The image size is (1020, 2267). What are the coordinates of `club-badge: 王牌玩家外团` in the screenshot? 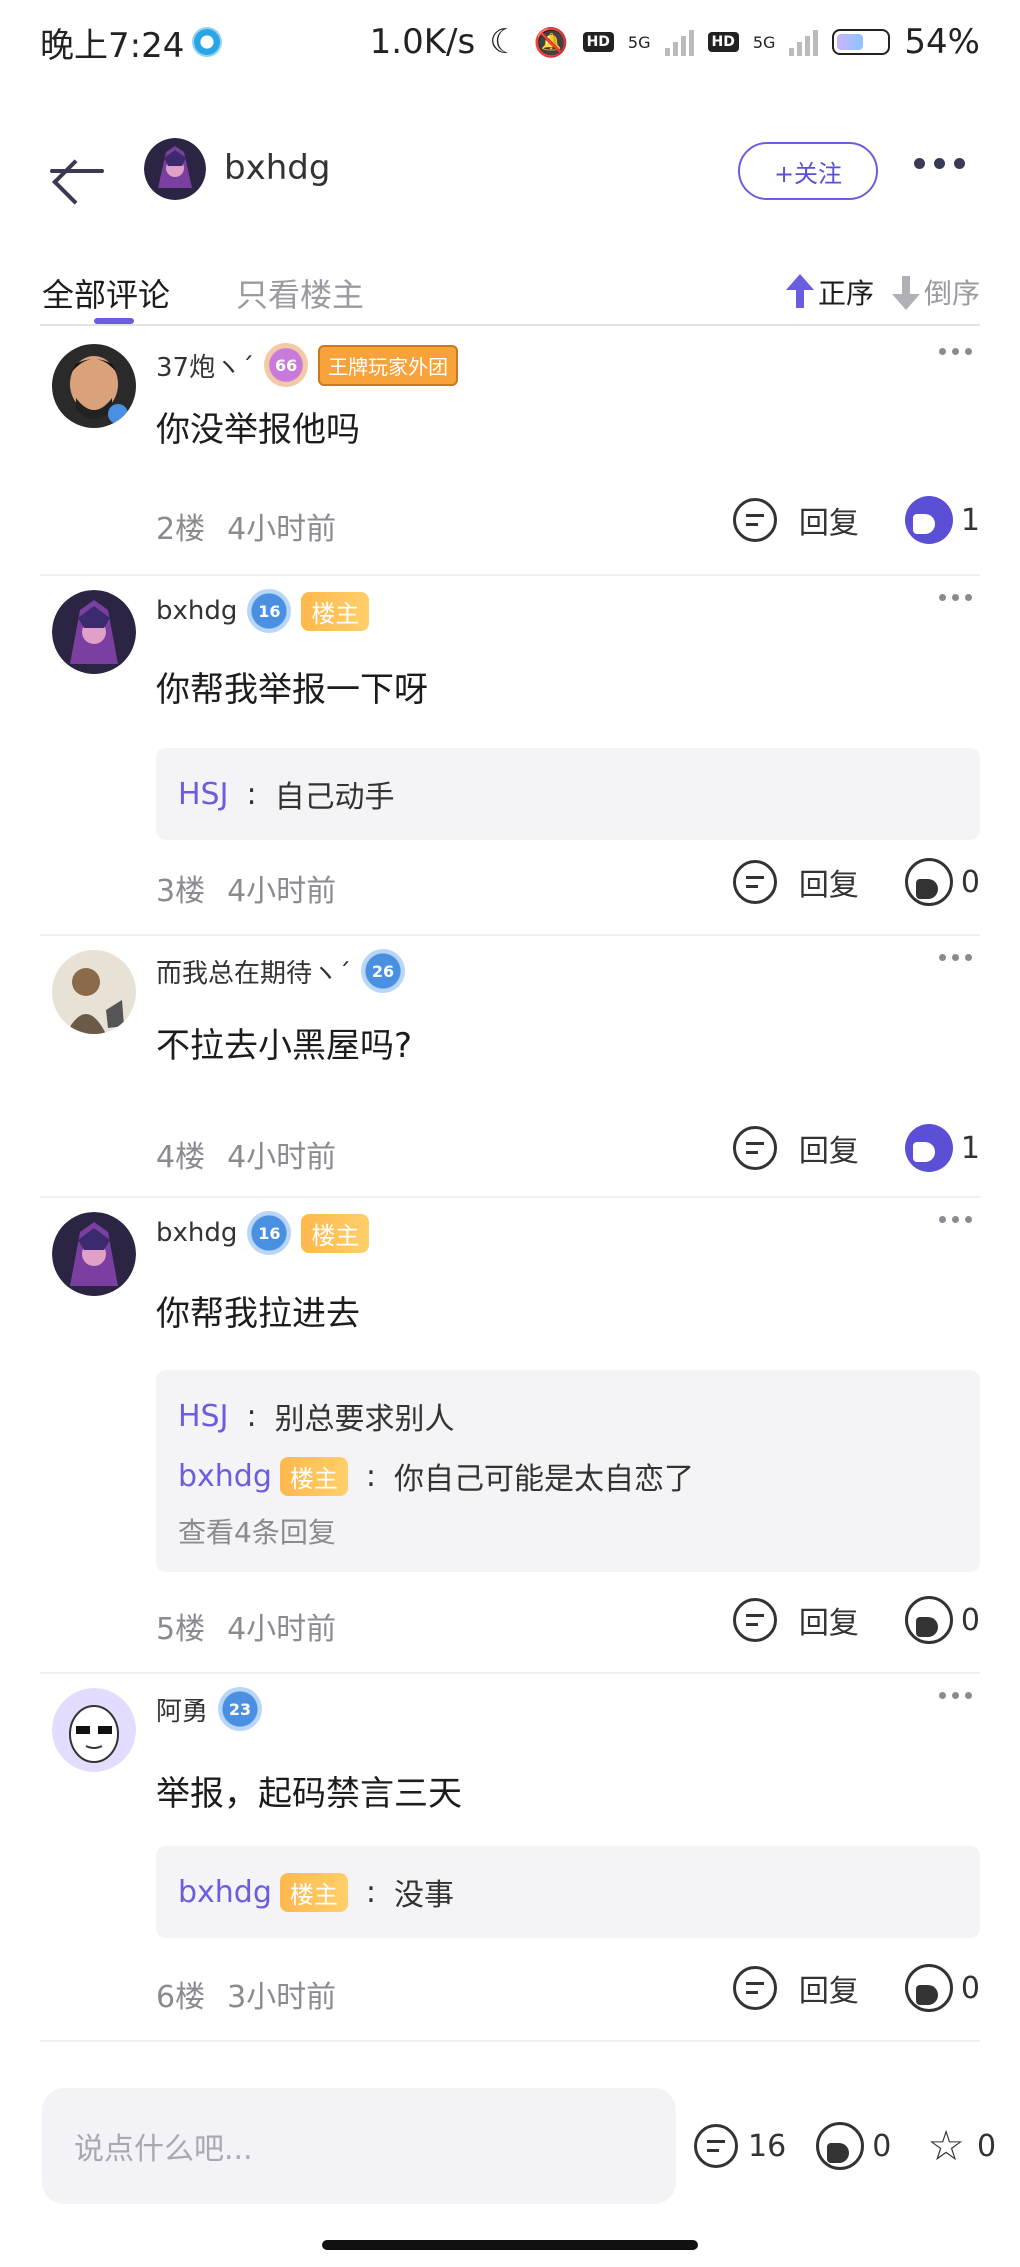 It's located at (388, 365).